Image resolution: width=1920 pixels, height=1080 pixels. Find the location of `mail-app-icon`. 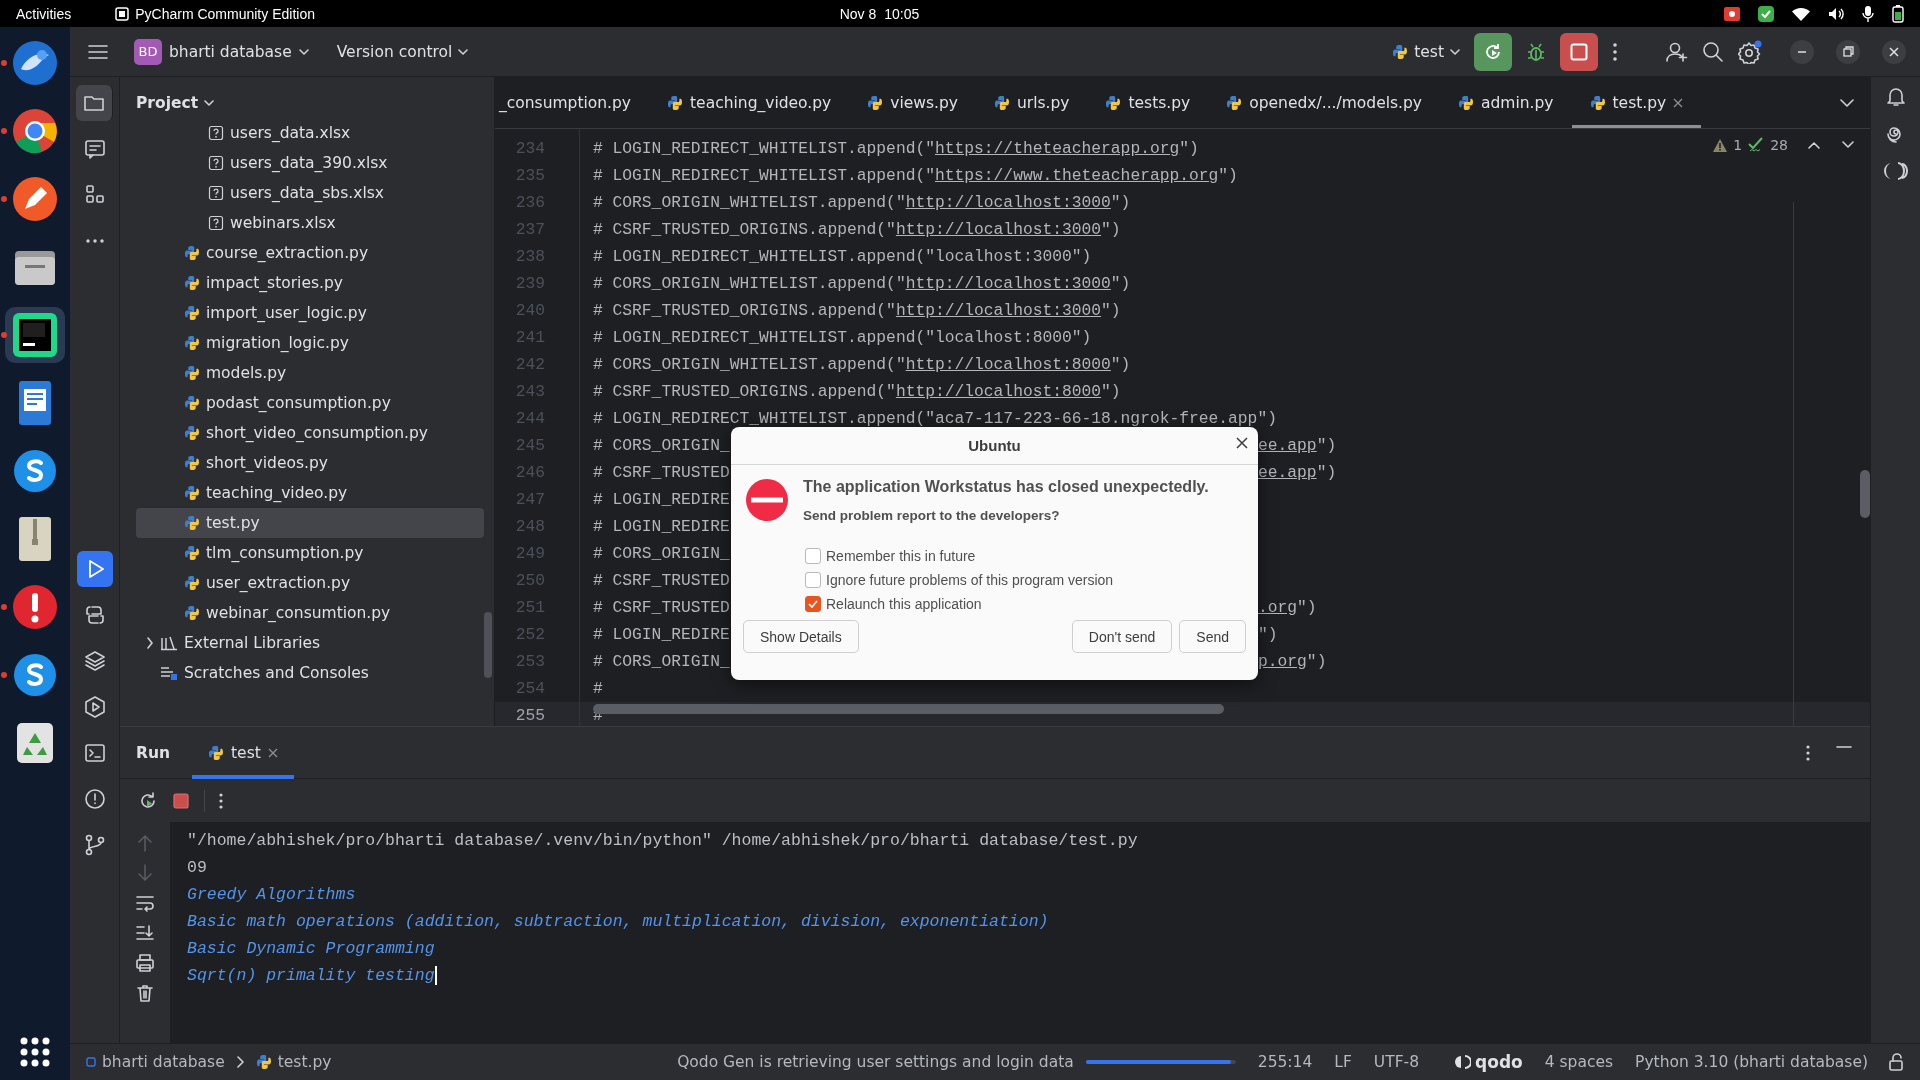

mail-app-icon is located at coordinates (35, 63).